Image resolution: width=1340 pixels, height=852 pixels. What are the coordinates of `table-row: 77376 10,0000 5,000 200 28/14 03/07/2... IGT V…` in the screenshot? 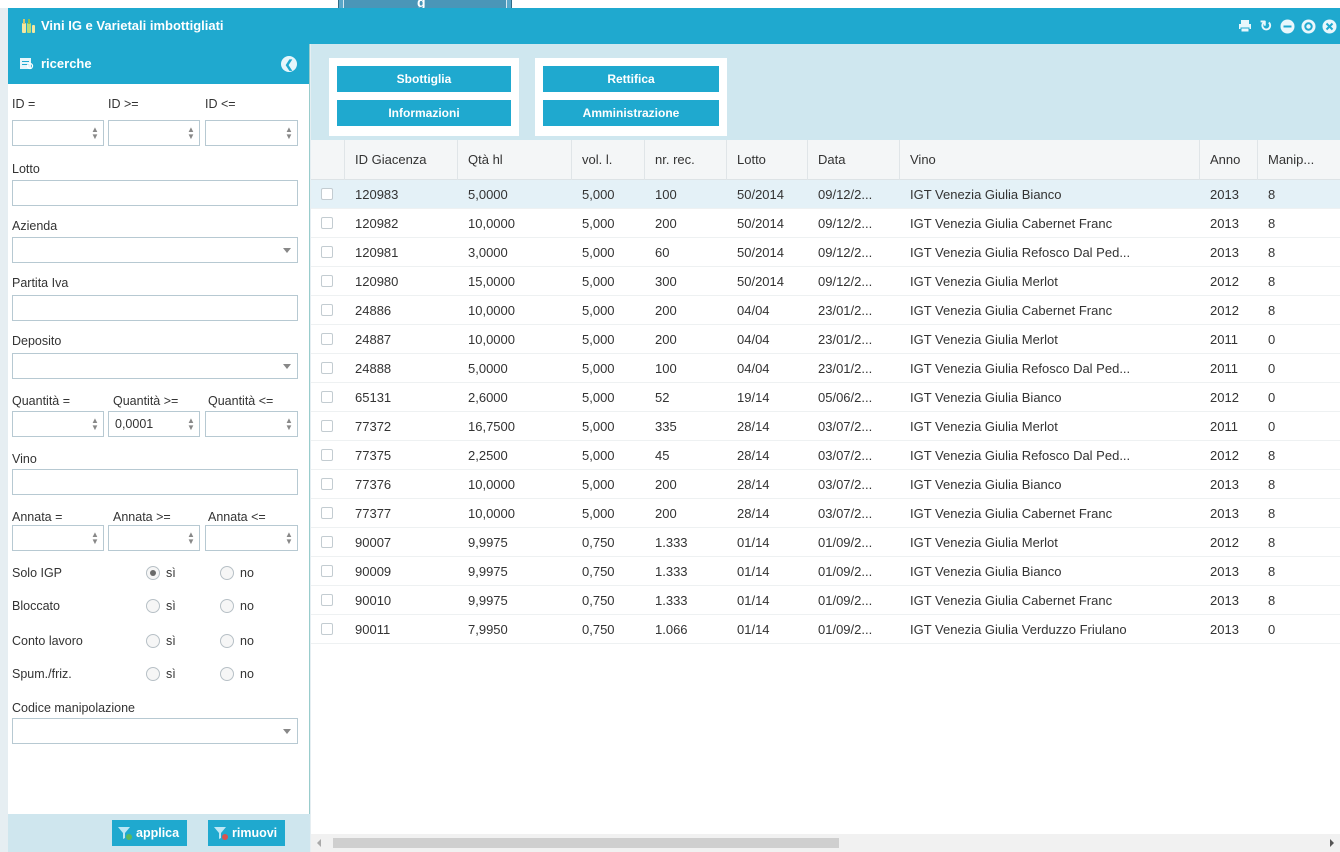 It's located at (825, 484).